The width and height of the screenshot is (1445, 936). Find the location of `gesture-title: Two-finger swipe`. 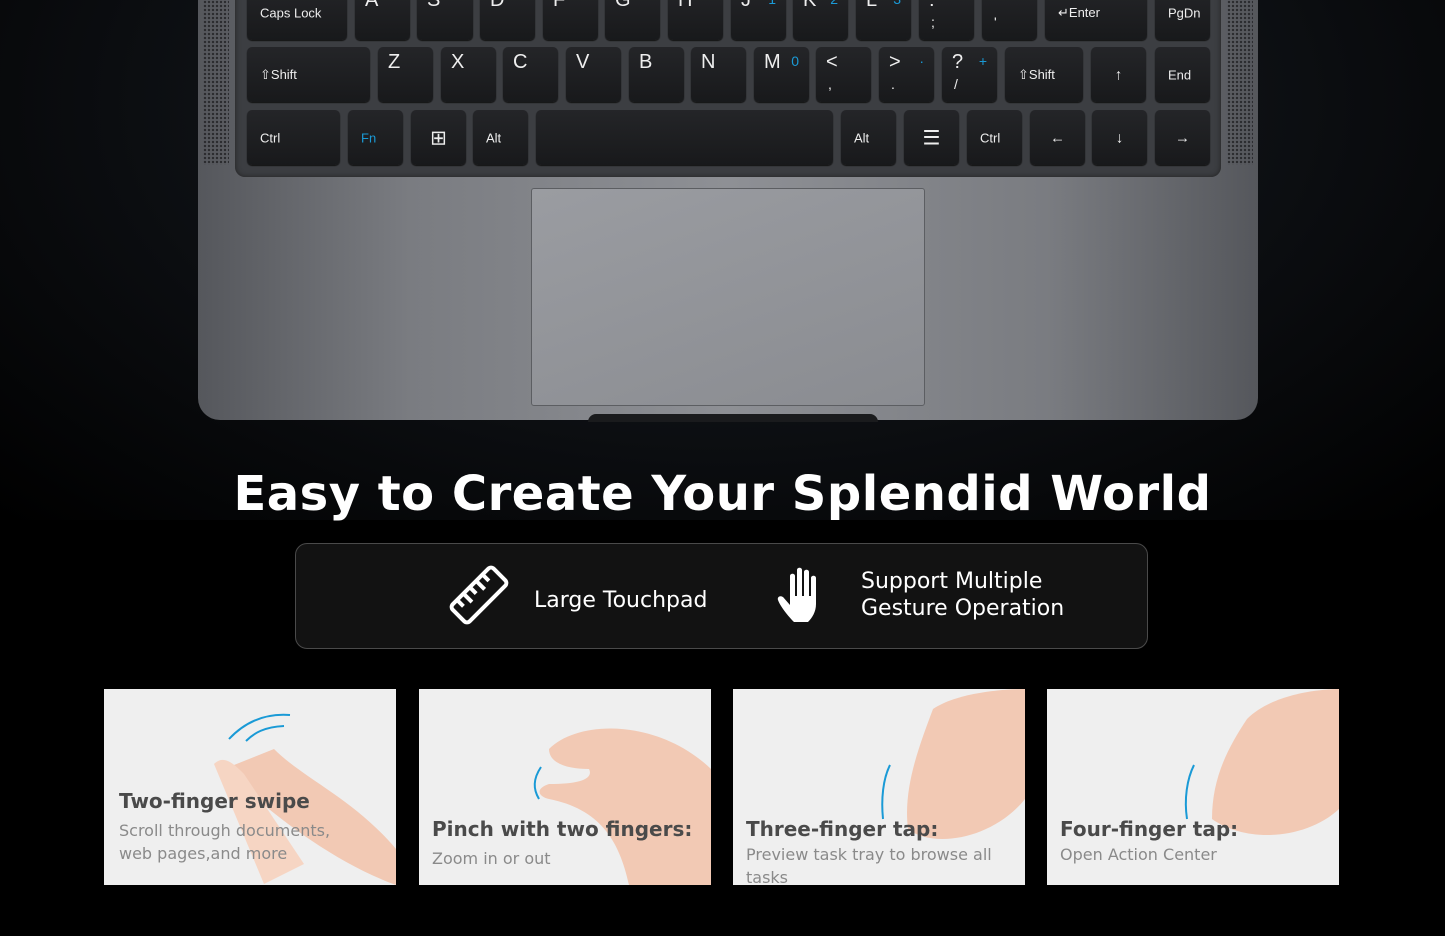

gesture-title: Two-finger swipe is located at coordinates (214, 801).